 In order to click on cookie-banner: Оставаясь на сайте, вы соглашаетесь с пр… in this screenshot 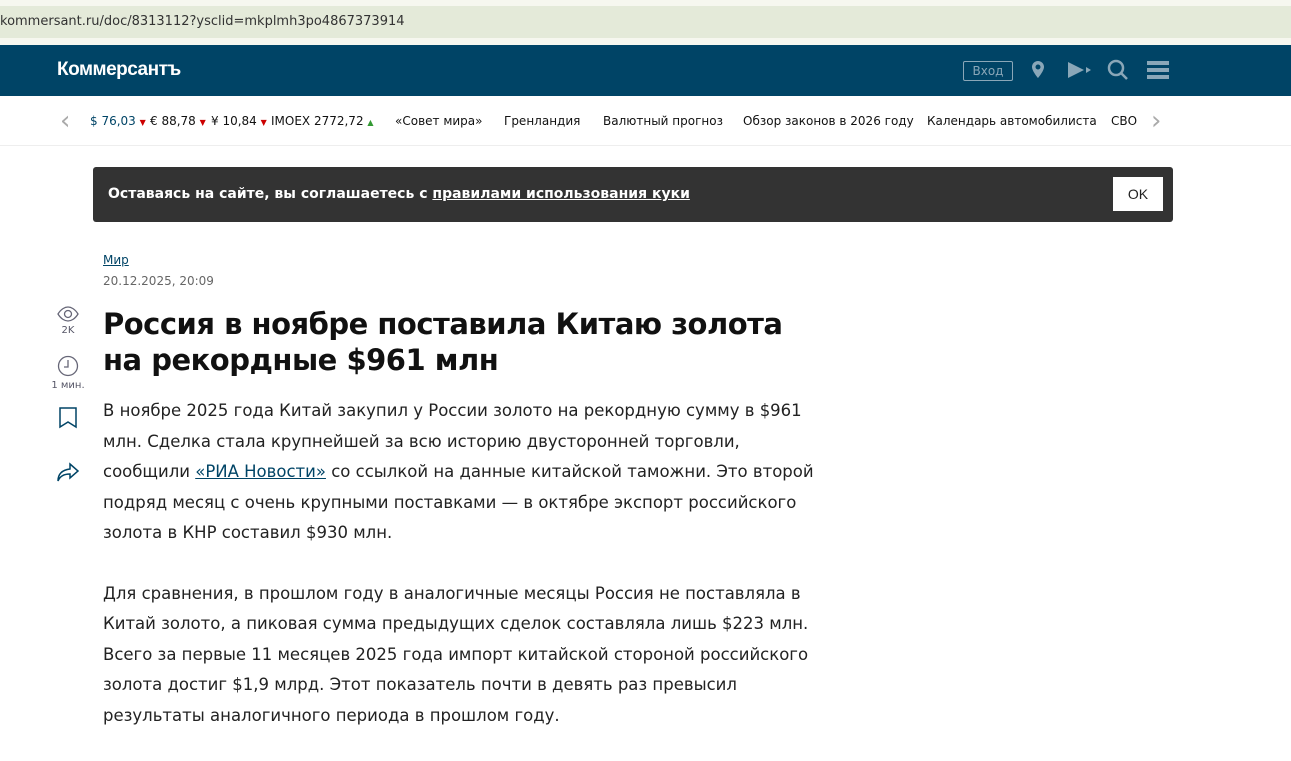, I will do `click(633, 194)`.